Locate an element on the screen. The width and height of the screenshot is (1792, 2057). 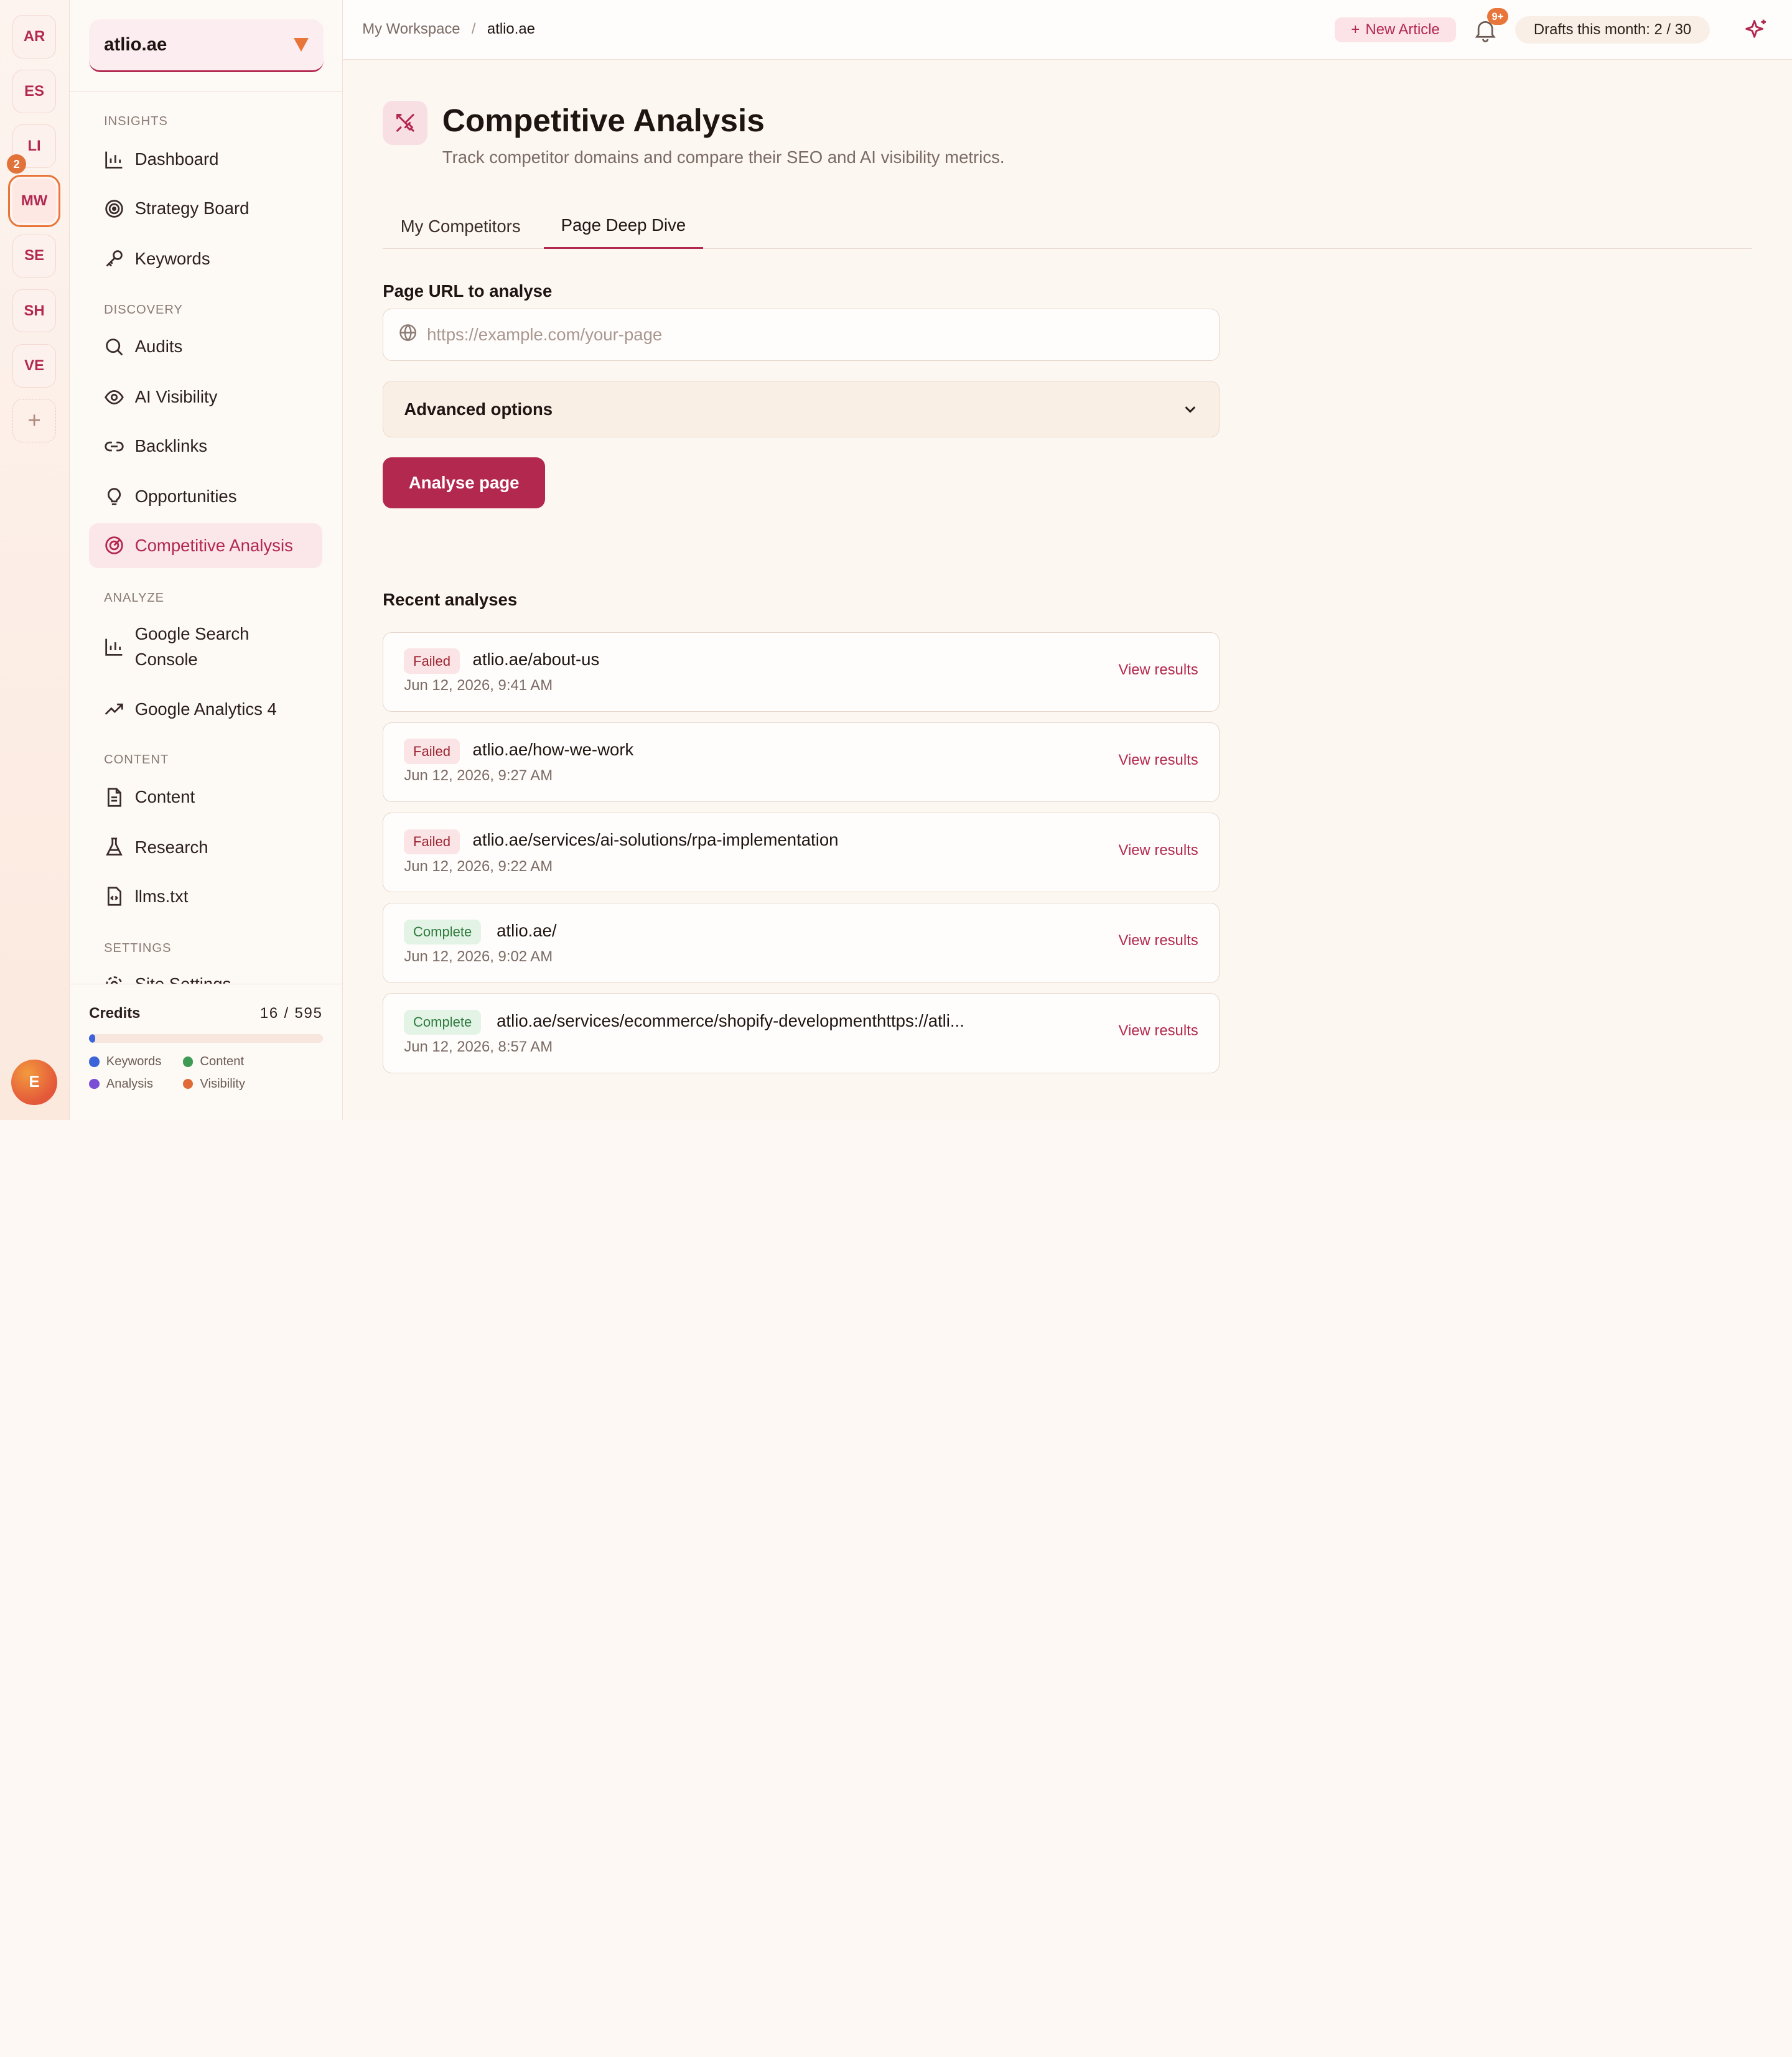
sidebar-item-backlinks: Backlinks is located at coordinates (206, 446).